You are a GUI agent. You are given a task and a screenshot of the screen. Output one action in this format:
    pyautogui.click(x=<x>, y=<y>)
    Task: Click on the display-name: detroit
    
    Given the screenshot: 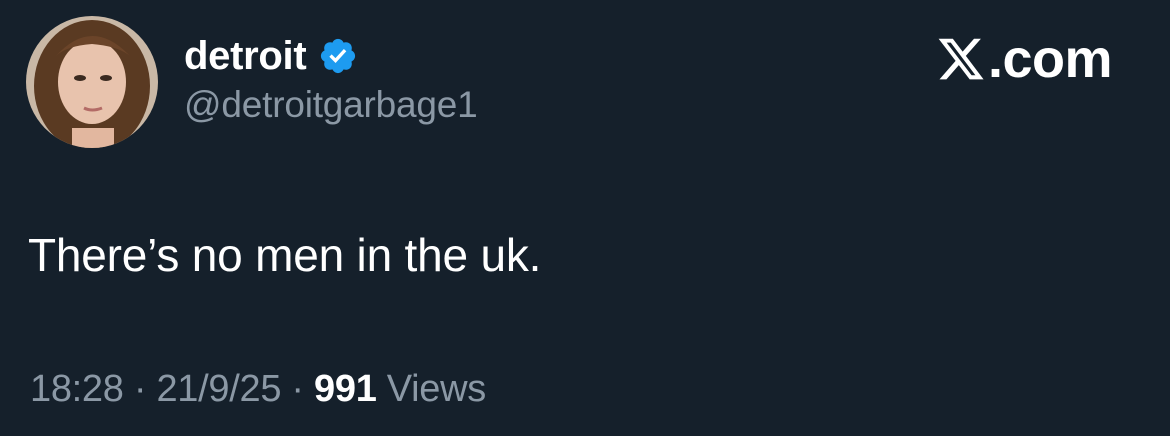 What is the action you would take?
    pyautogui.click(x=245, y=56)
    